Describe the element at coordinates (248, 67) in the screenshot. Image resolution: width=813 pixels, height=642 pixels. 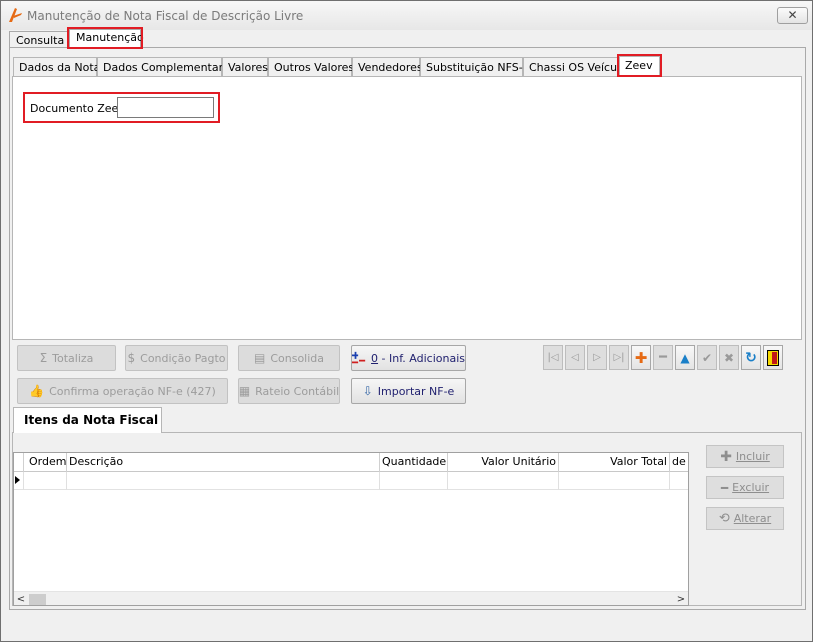
I see `tab-label: Valores` at that location.